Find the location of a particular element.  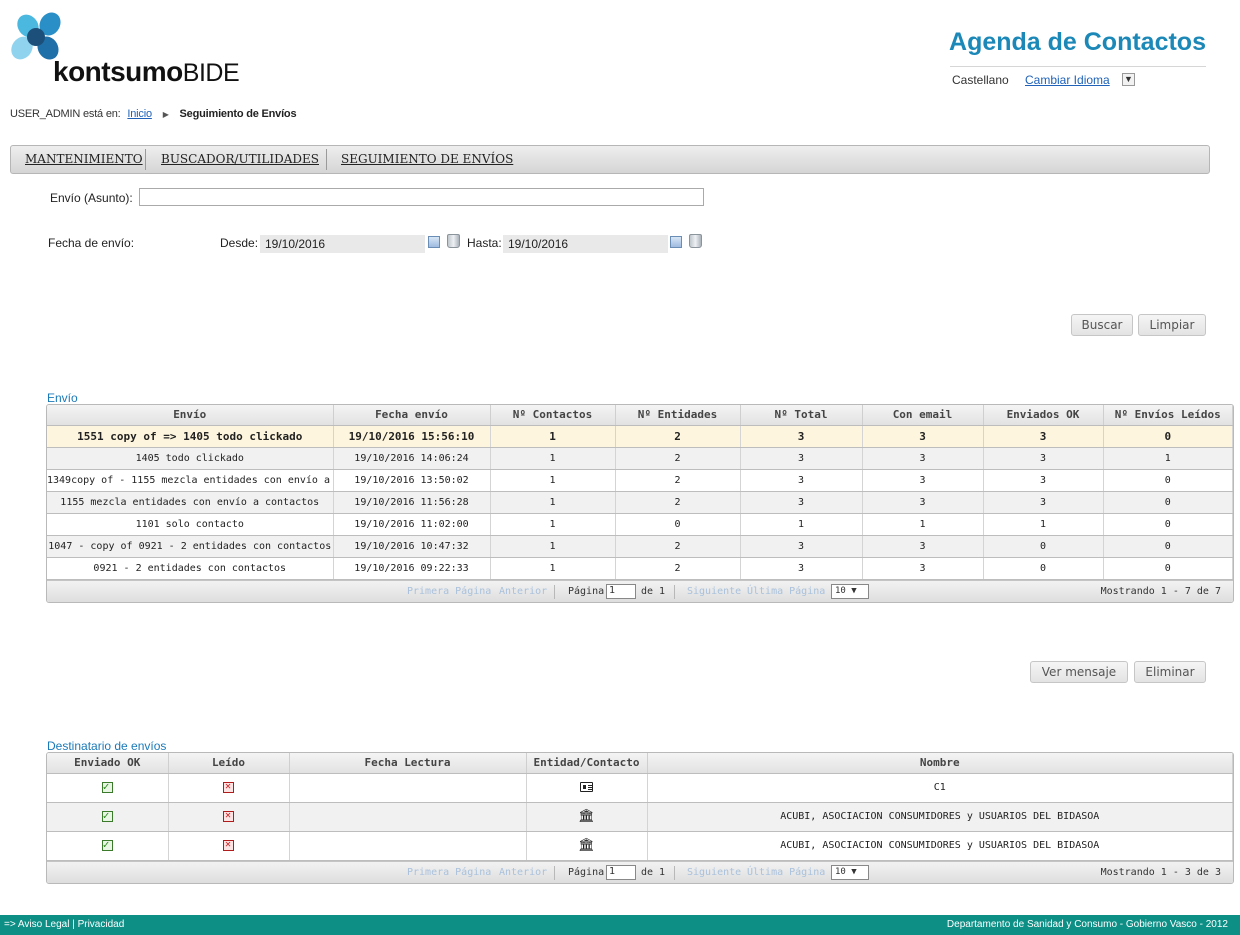

clear-button: Limpiar is located at coordinates (1172, 325).